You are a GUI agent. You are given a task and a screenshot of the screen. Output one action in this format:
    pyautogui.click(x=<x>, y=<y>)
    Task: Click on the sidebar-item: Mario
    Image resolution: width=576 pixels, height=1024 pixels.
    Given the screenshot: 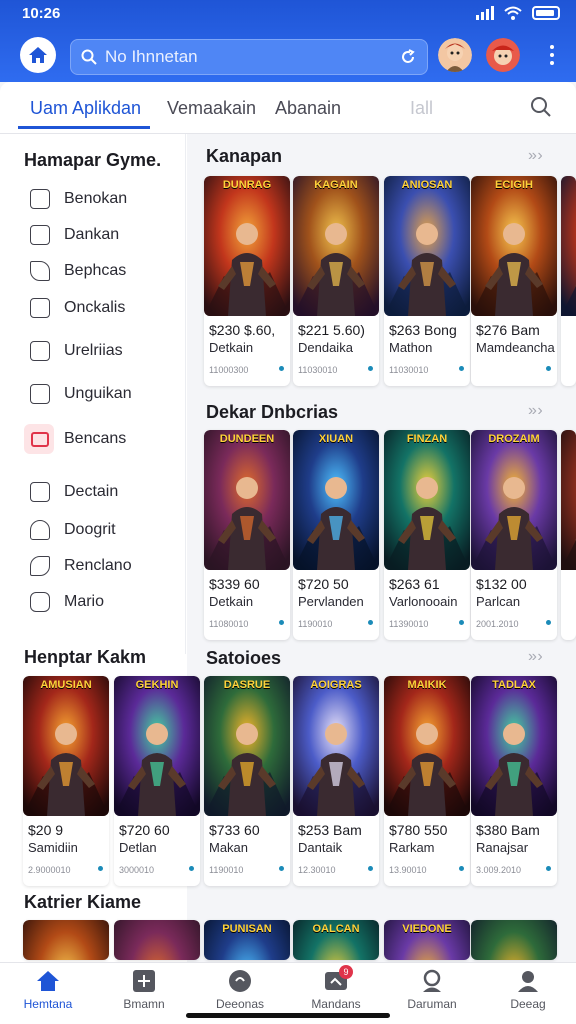 What is the action you would take?
    pyautogui.click(x=99, y=602)
    